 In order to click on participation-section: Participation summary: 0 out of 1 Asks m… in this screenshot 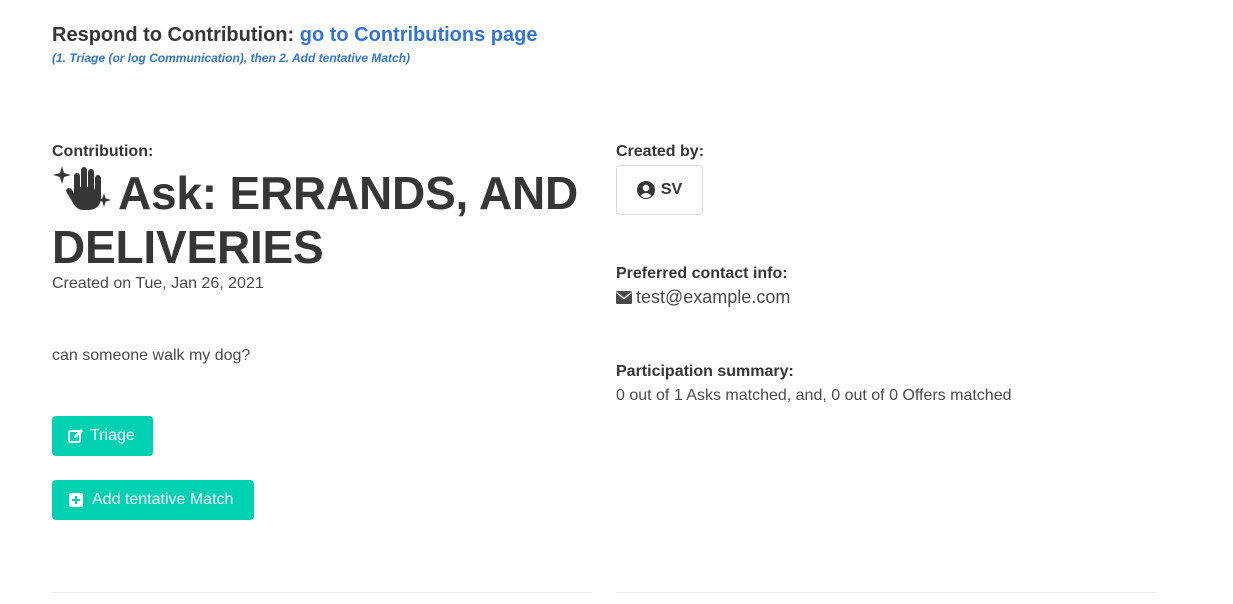, I will do `click(814, 384)`.